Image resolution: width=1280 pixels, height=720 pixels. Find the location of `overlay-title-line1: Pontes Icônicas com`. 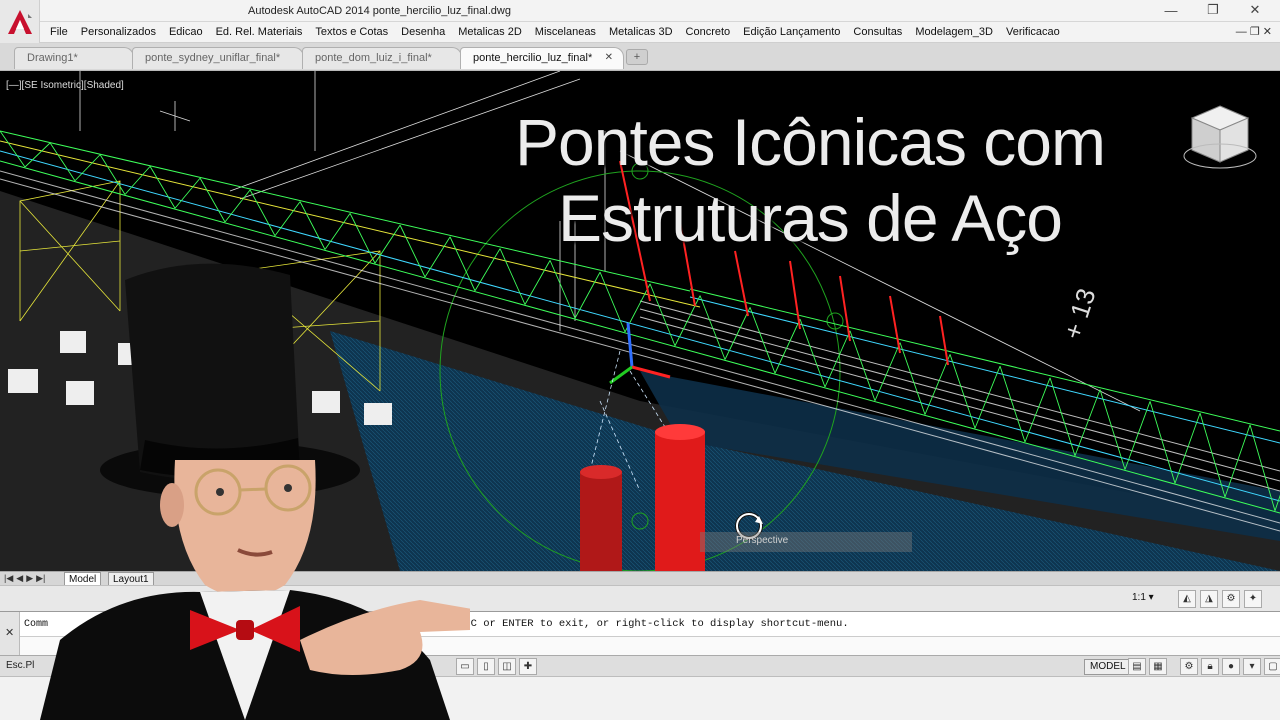

overlay-title-line1: Pontes Icônicas com is located at coordinates (810, 142).